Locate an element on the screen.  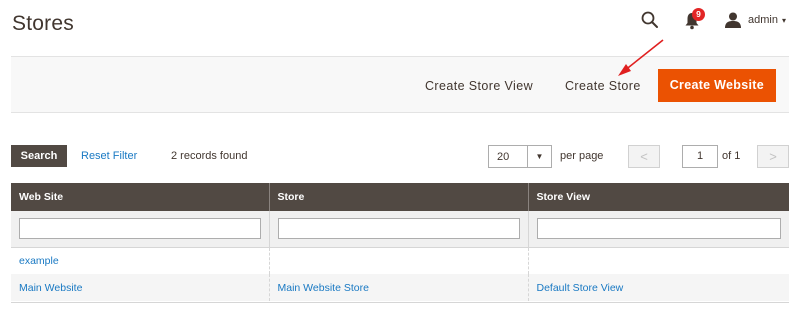
table-cell-store is located at coordinates (399, 260).